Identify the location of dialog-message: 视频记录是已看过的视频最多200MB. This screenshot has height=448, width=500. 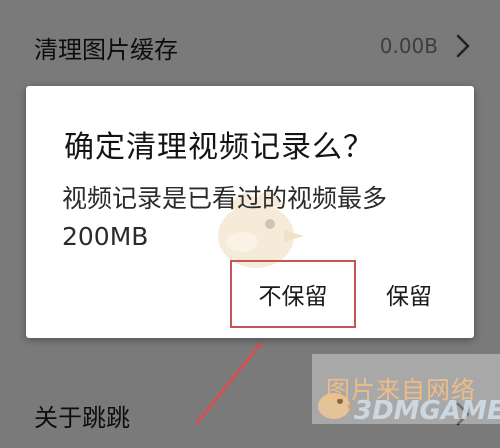
(225, 217).